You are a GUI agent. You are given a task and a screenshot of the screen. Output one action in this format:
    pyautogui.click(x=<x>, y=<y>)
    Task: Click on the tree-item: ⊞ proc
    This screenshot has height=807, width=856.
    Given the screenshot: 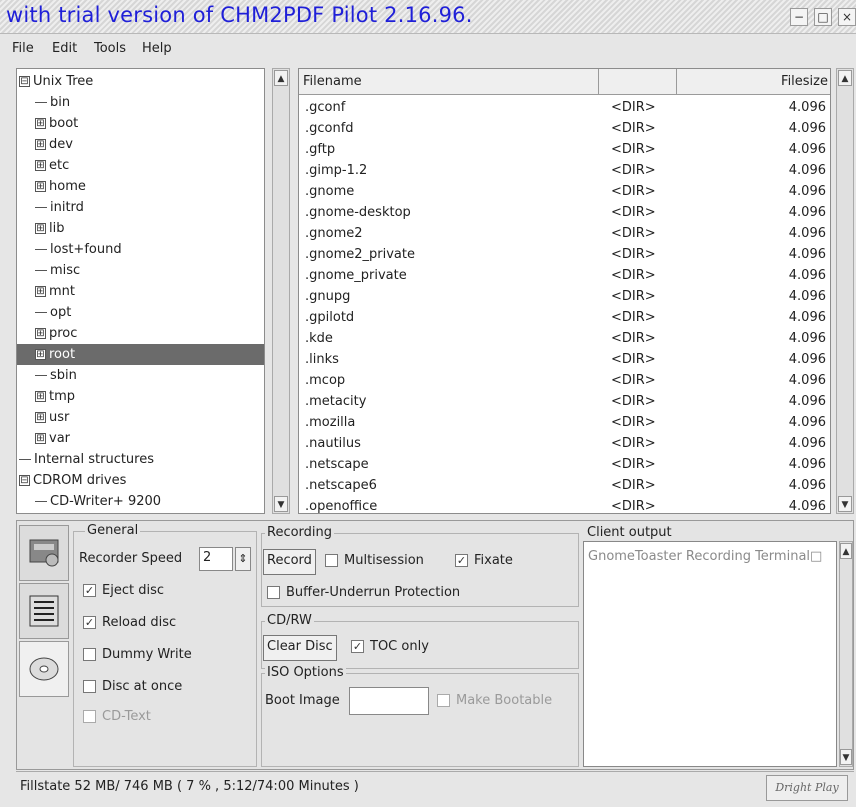 What is the action you would take?
    pyautogui.click(x=140, y=333)
    